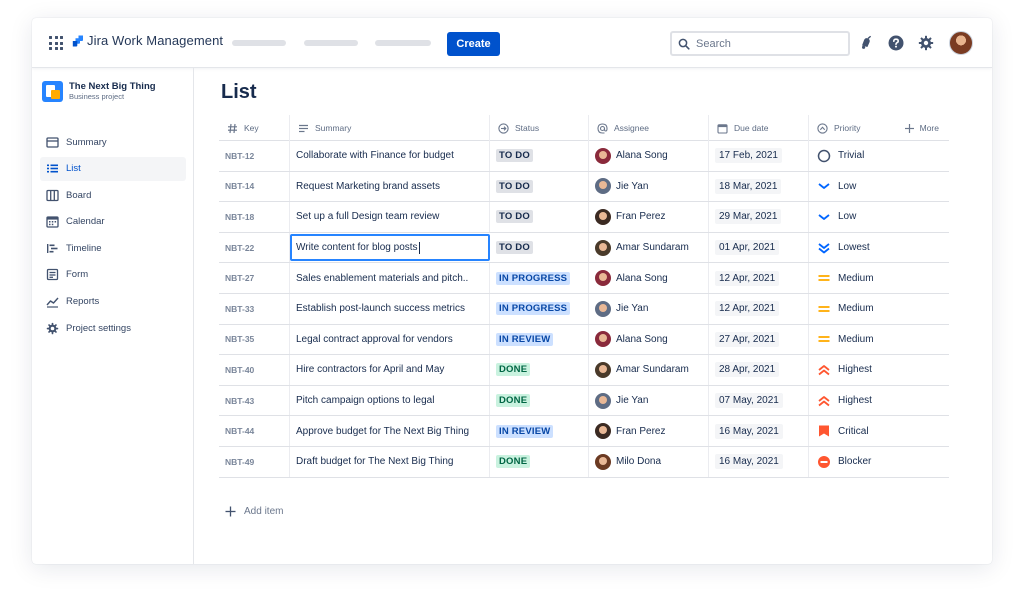 Image resolution: width=1024 pixels, height=610 pixels. What do you see at coordinates (866, 43) in the screenshot?
I see `notifications-icon` at bounding box center [866, 43].